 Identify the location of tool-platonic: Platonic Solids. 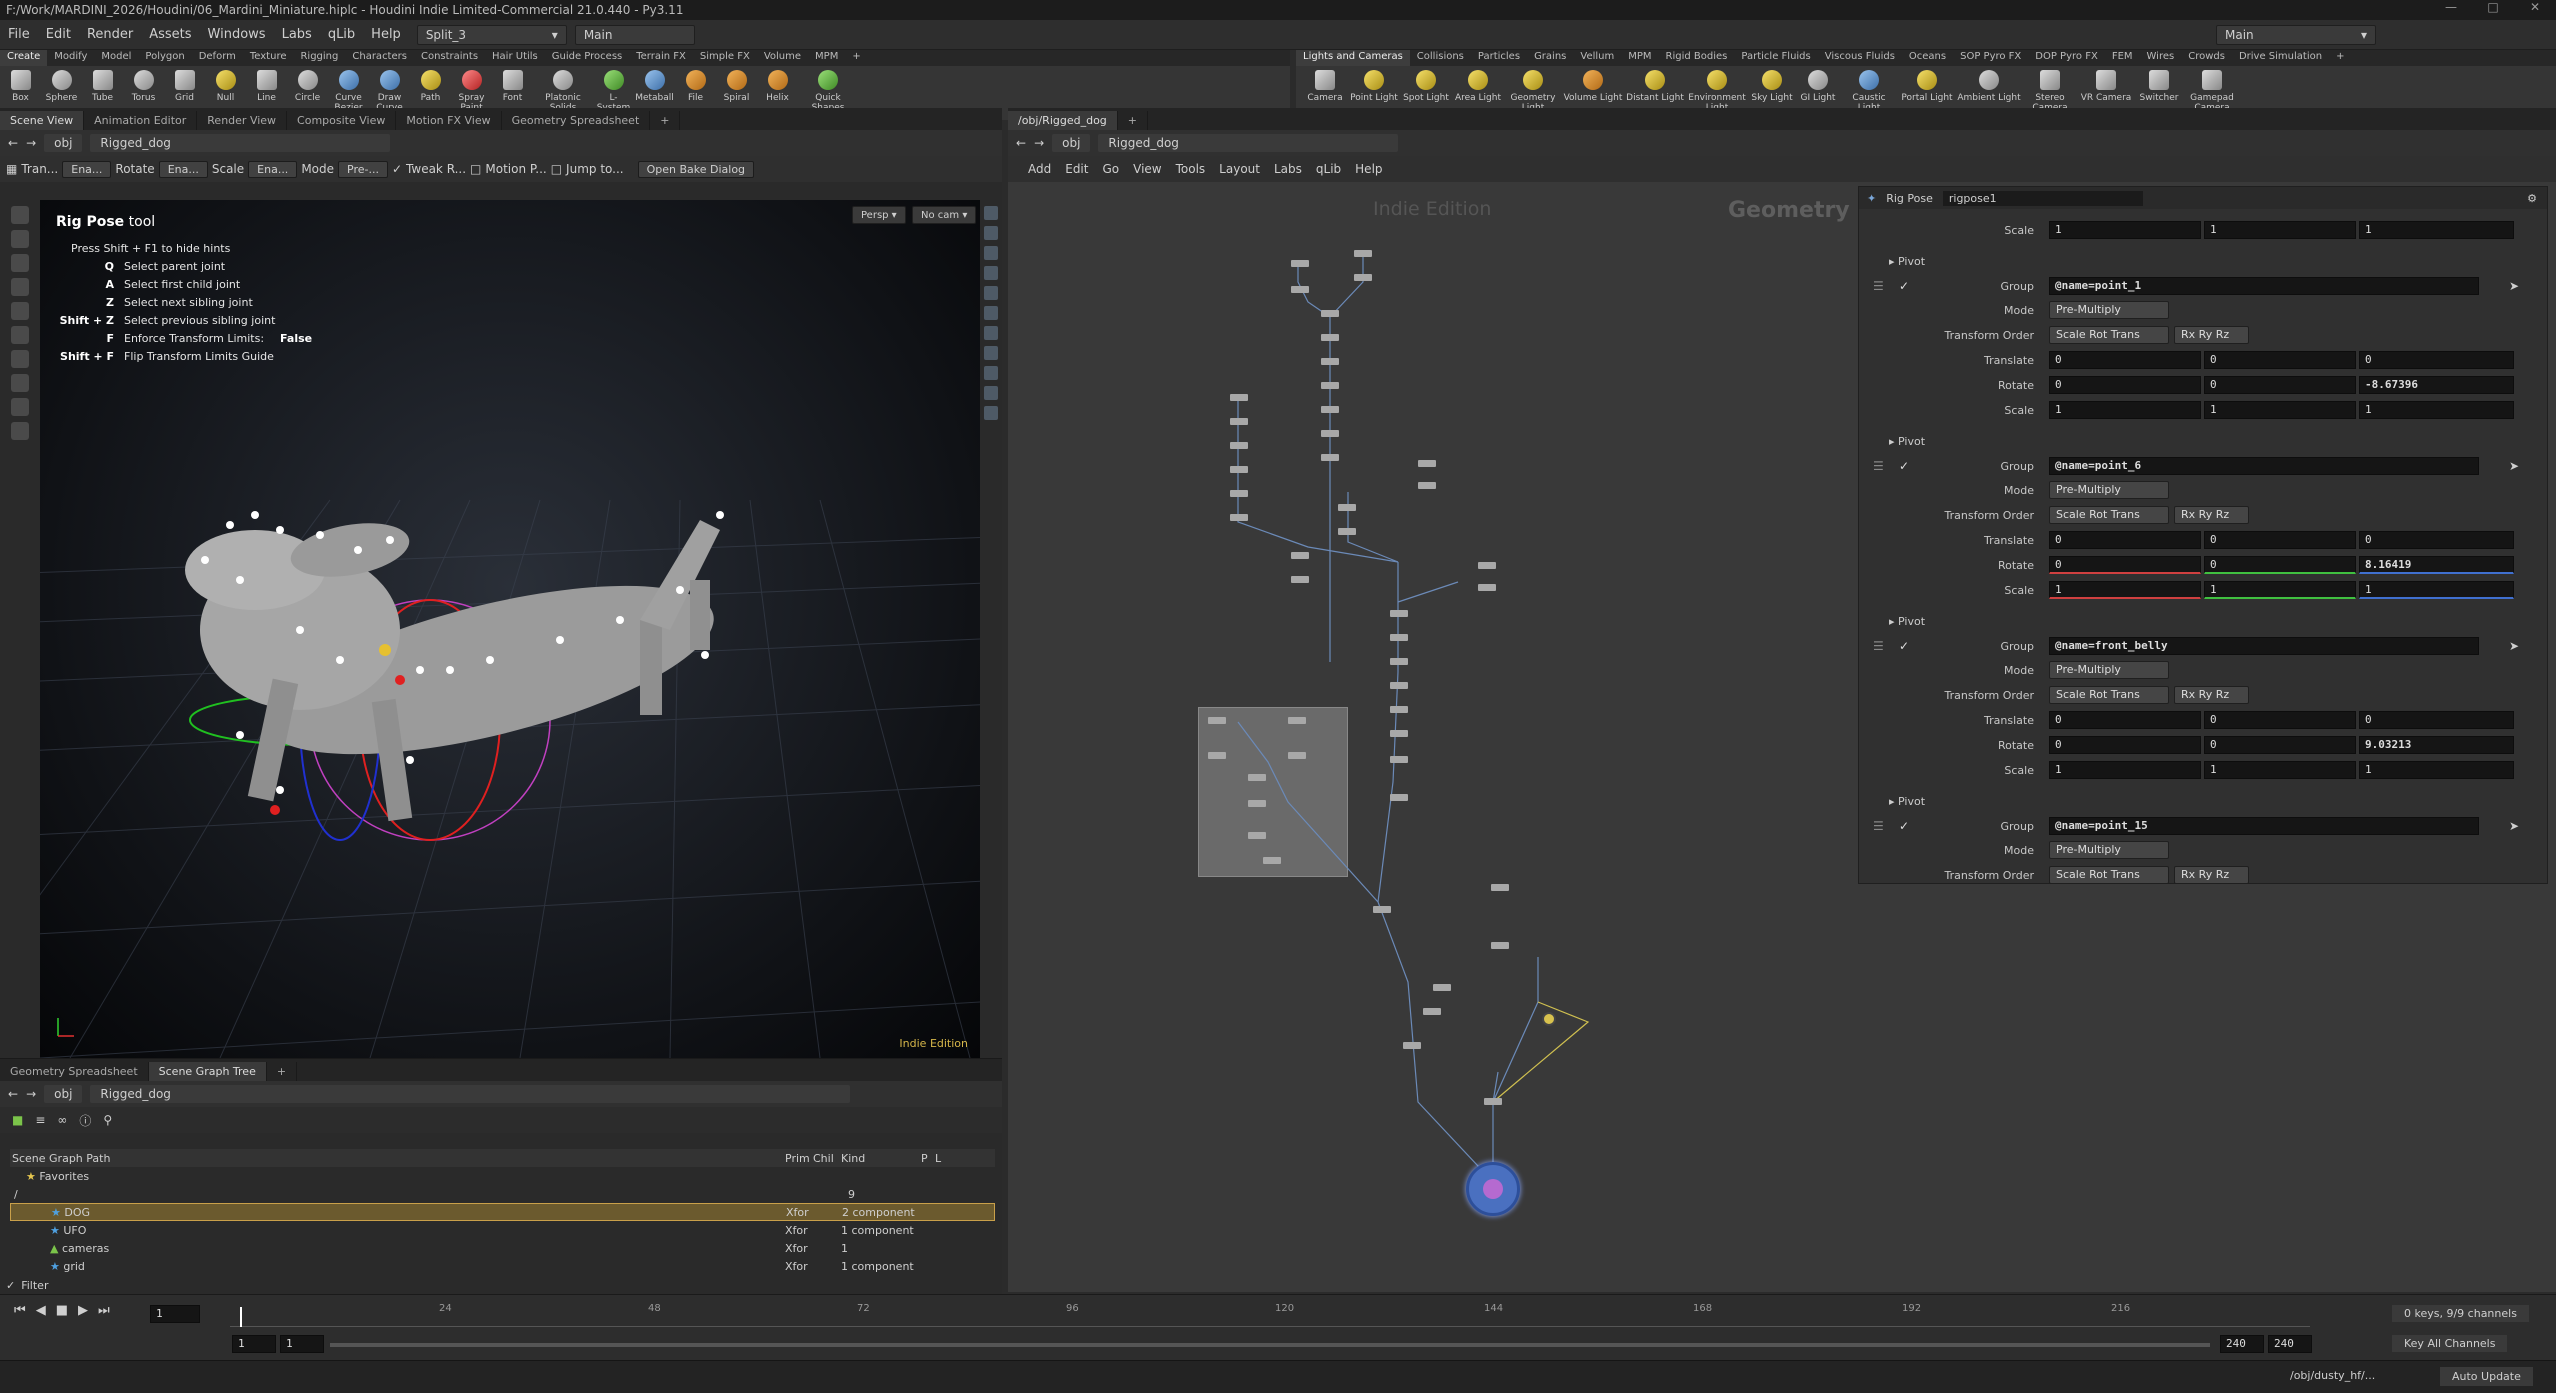
(563, 91).